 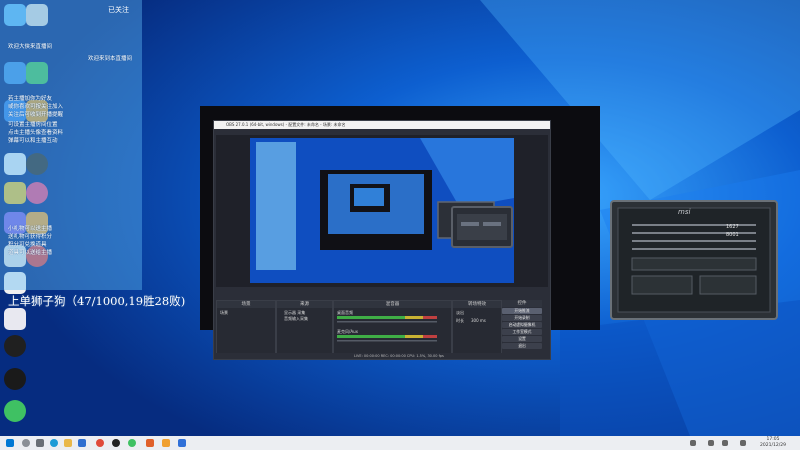 What do you see at coordinates (118, 10) in the screenshot?
I see `chat-follow-label: 已关注` at bounding box center [118, 10].